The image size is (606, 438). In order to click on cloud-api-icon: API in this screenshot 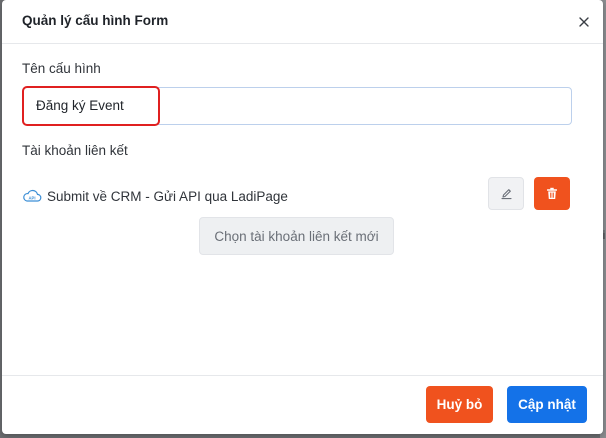, I will do `click(32, 195)`.